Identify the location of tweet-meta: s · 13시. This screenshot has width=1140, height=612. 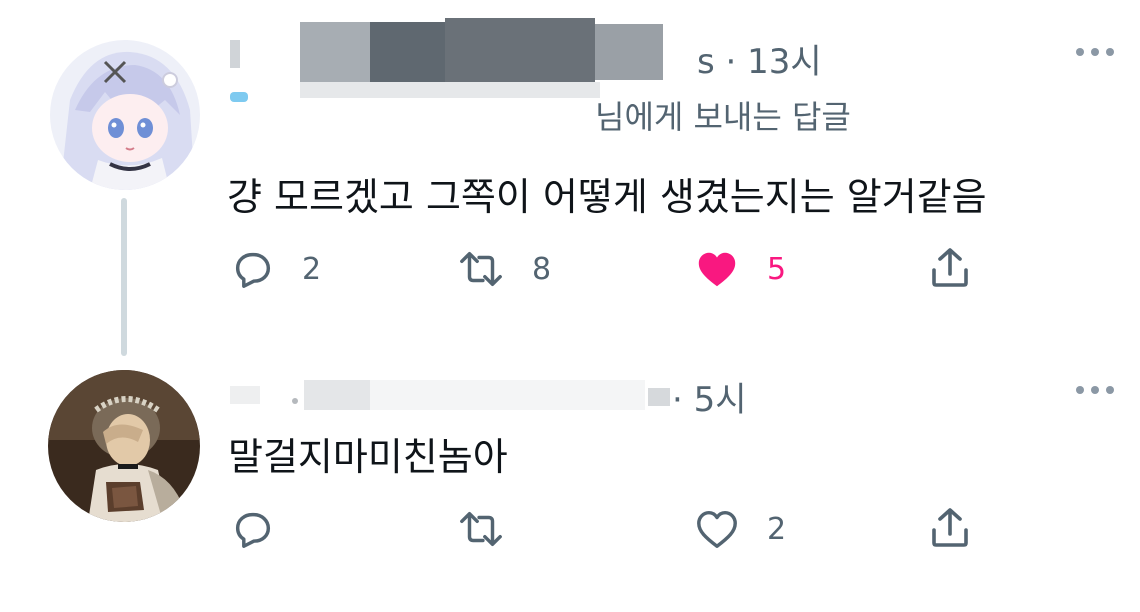
(759, 62).